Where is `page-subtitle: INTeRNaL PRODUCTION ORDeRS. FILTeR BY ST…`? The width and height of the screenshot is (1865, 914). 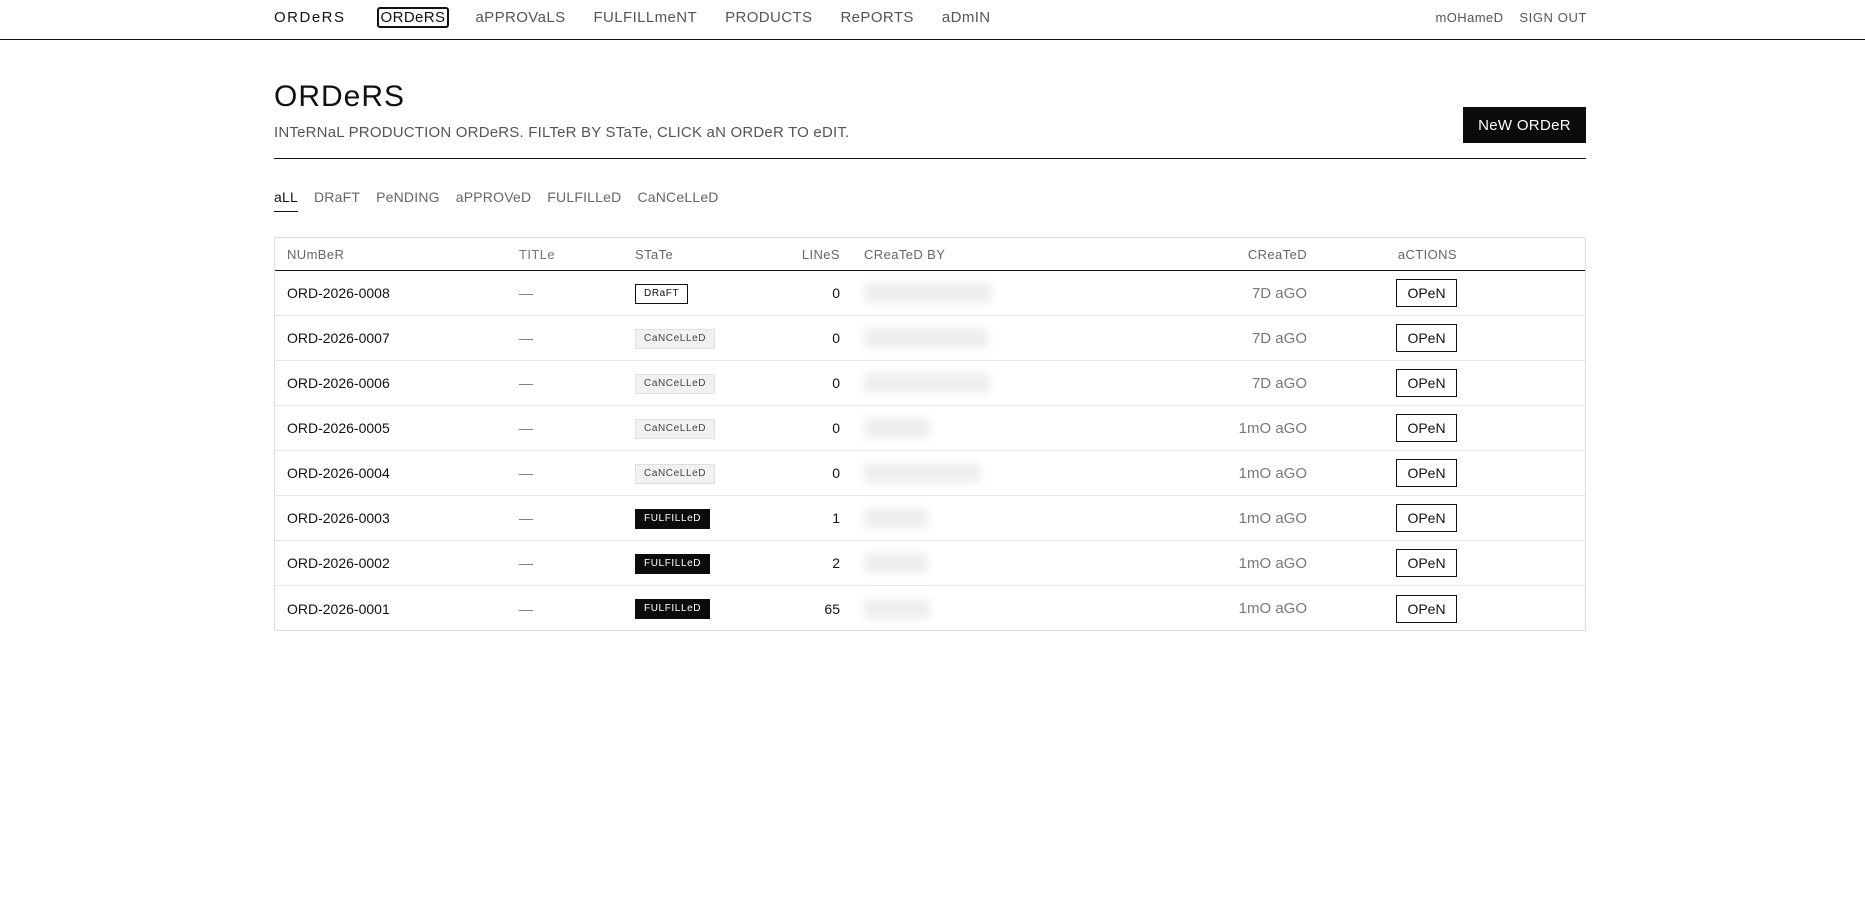
page-subtitle: INTeRNaL PRODUCTION ORDeRS. FILTeR BY ST… is located at coordinates (562, 132).